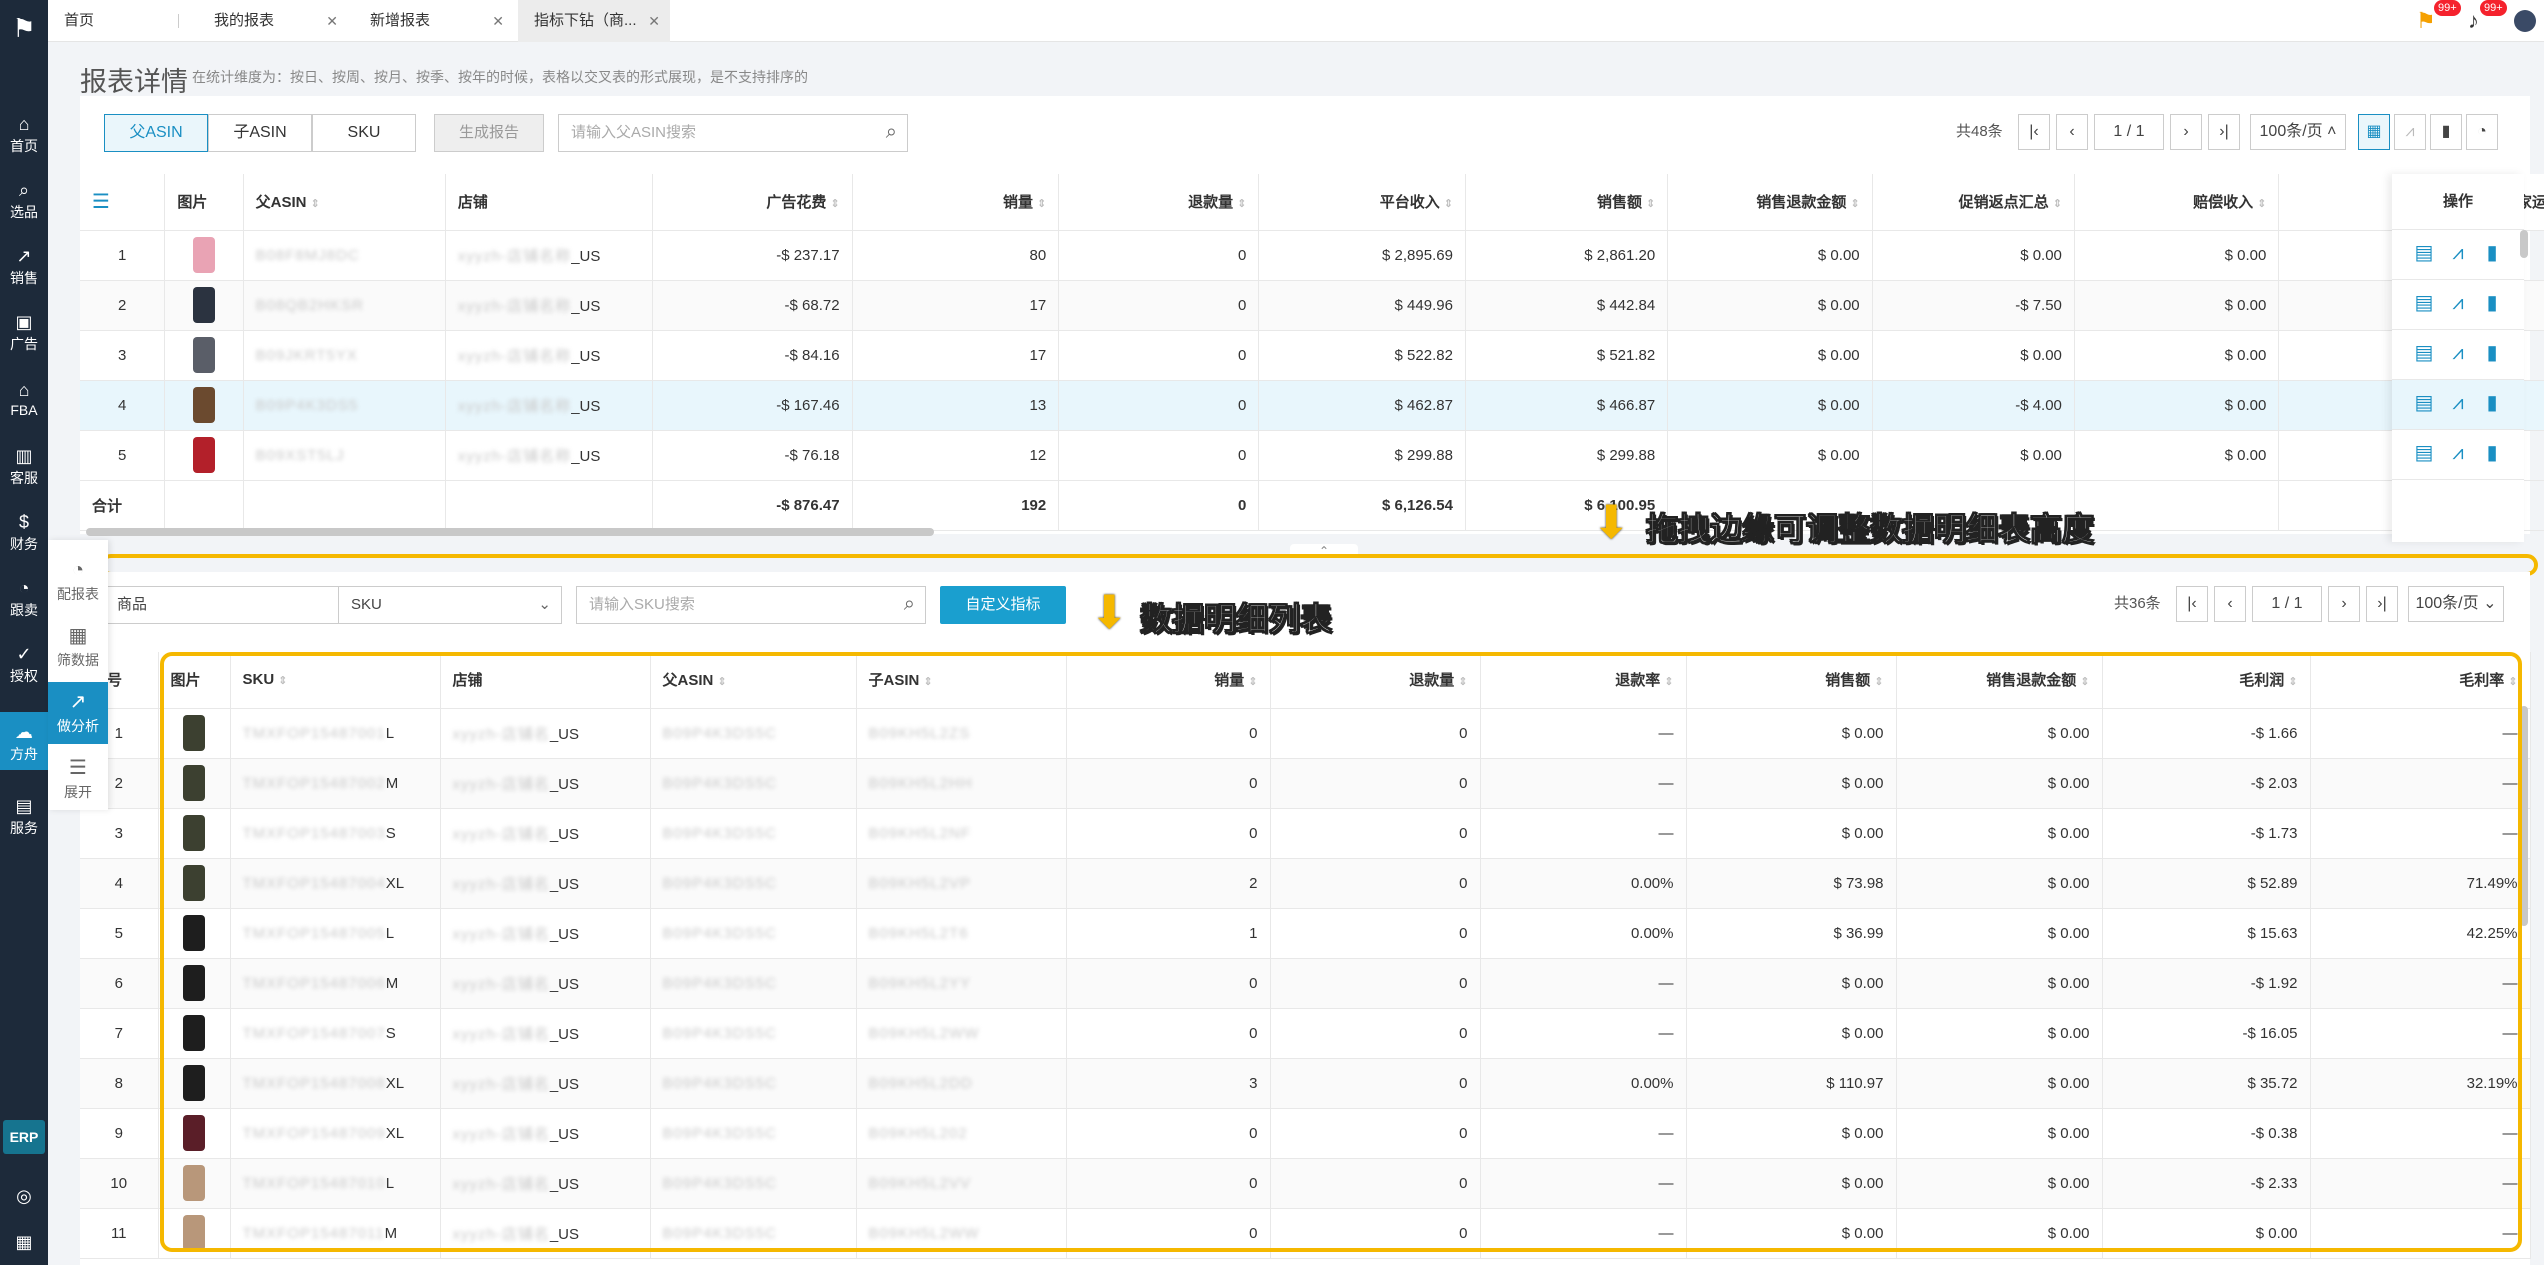  What do you see at coordinates (156, 133) in the screenshot?
I see `segment-parent-asin: 父ASIN` at bounding box center [156, 133].